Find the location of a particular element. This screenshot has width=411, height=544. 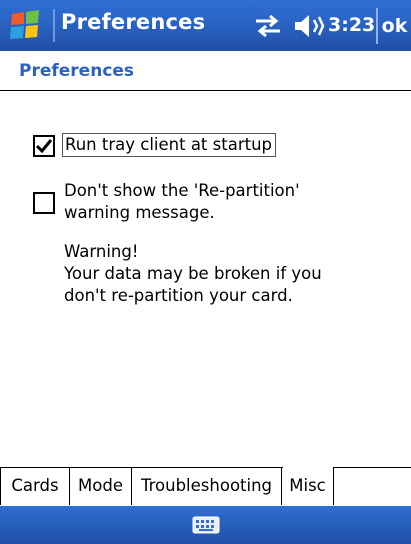

tab-strip: Cards Mode Troubleshooting Misc is located at coordinates (205, 486).